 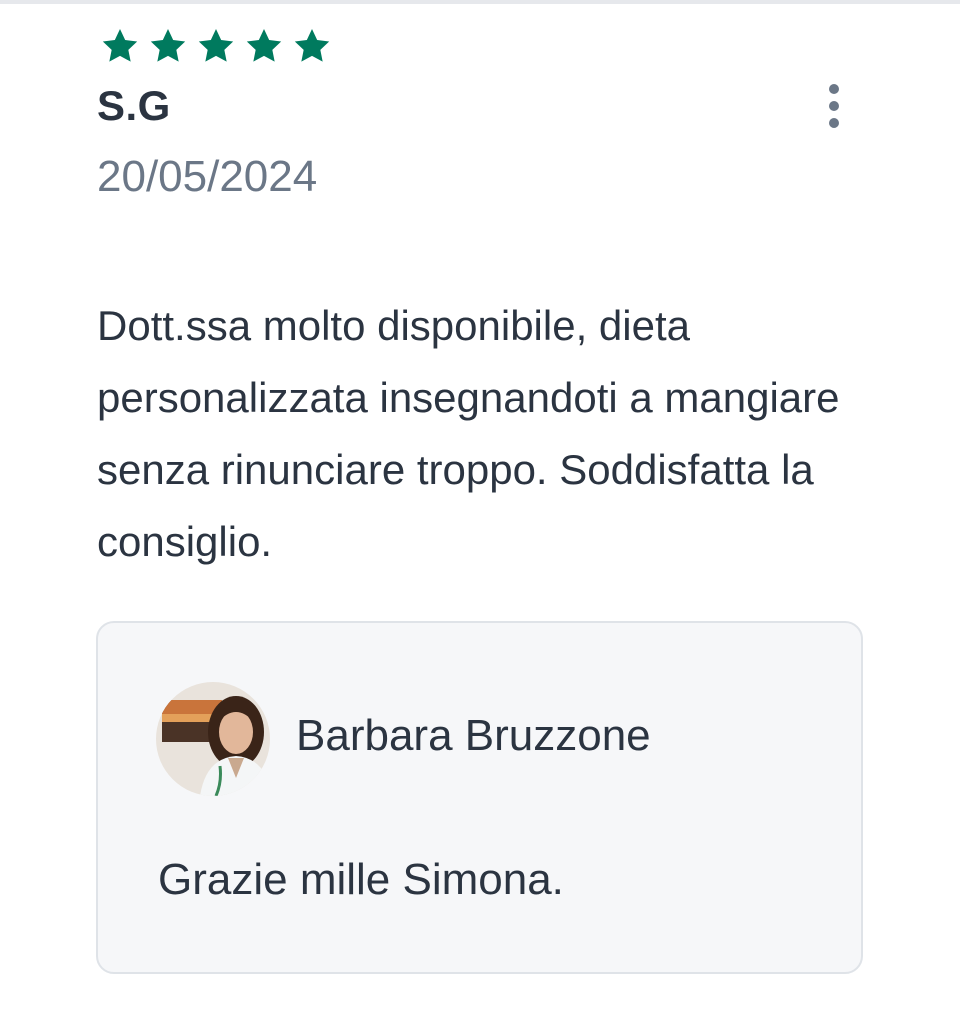 What do you see at coordinates (213, 739) in the screenshot?
I see `avatar` at bounding box center [213, 739].